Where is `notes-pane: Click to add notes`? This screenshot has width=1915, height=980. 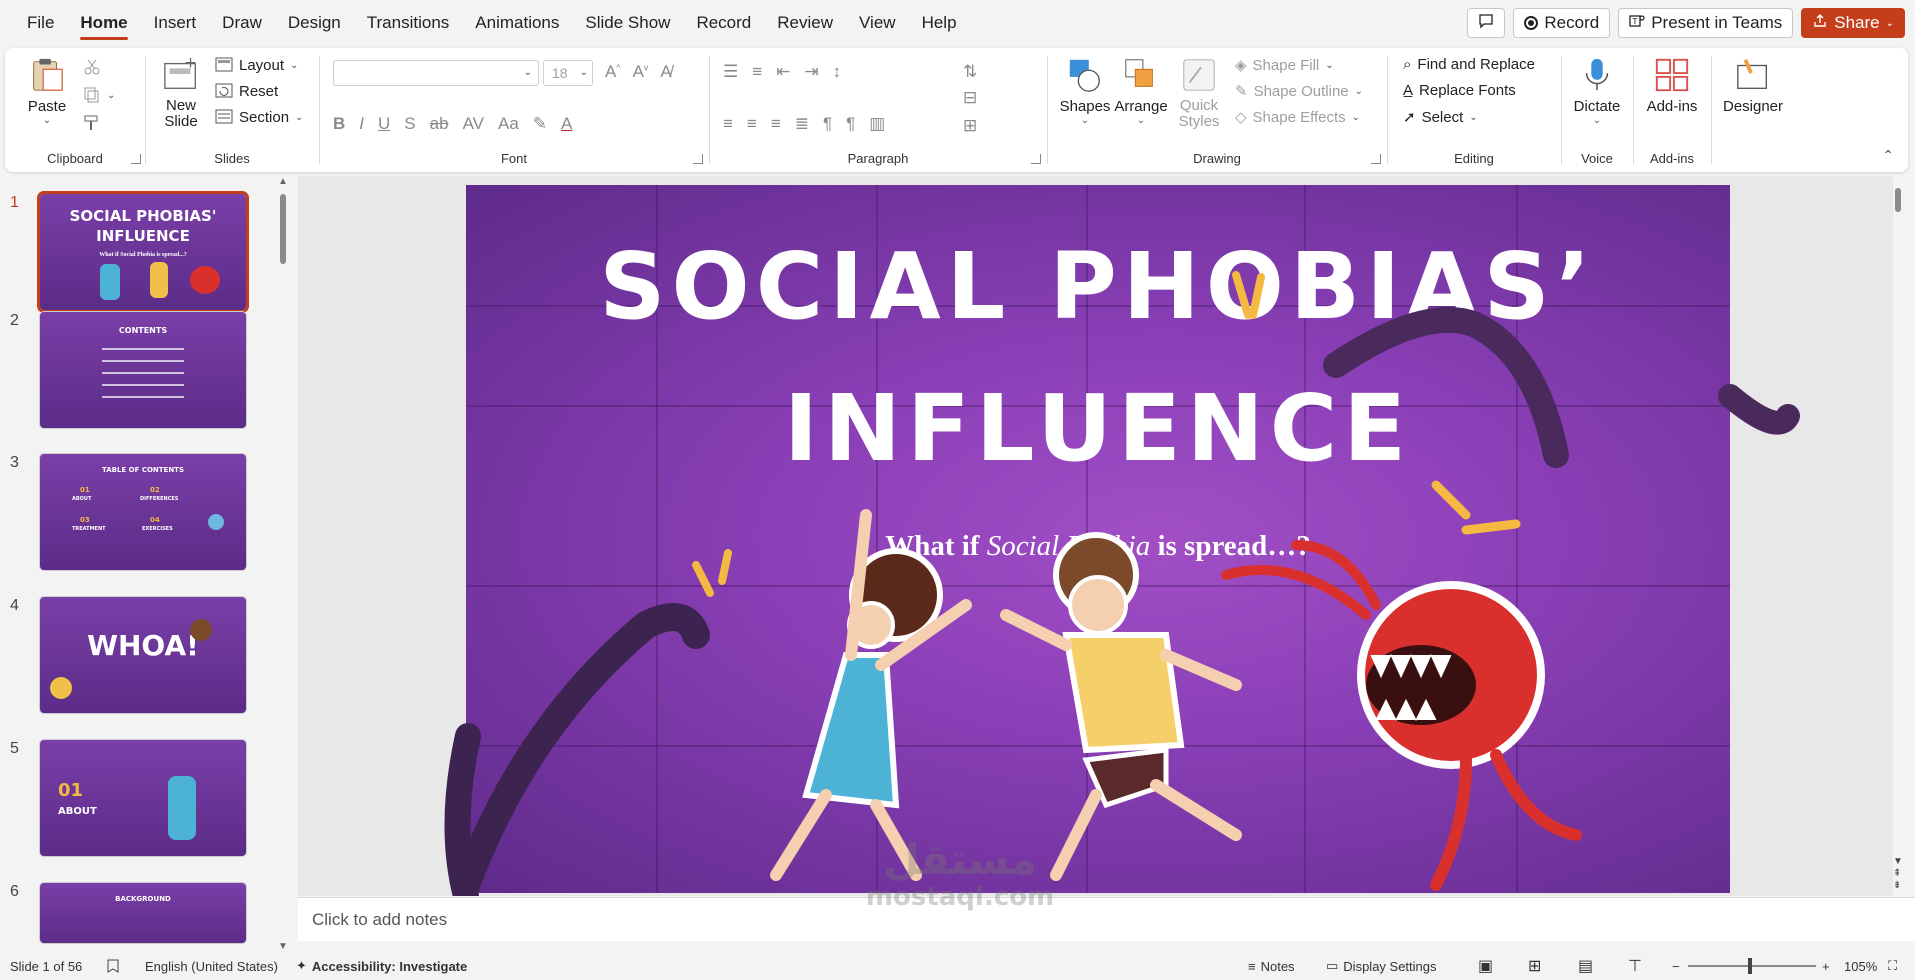 notes-pane: Click to add notes is located at coordinates (1106, 919).